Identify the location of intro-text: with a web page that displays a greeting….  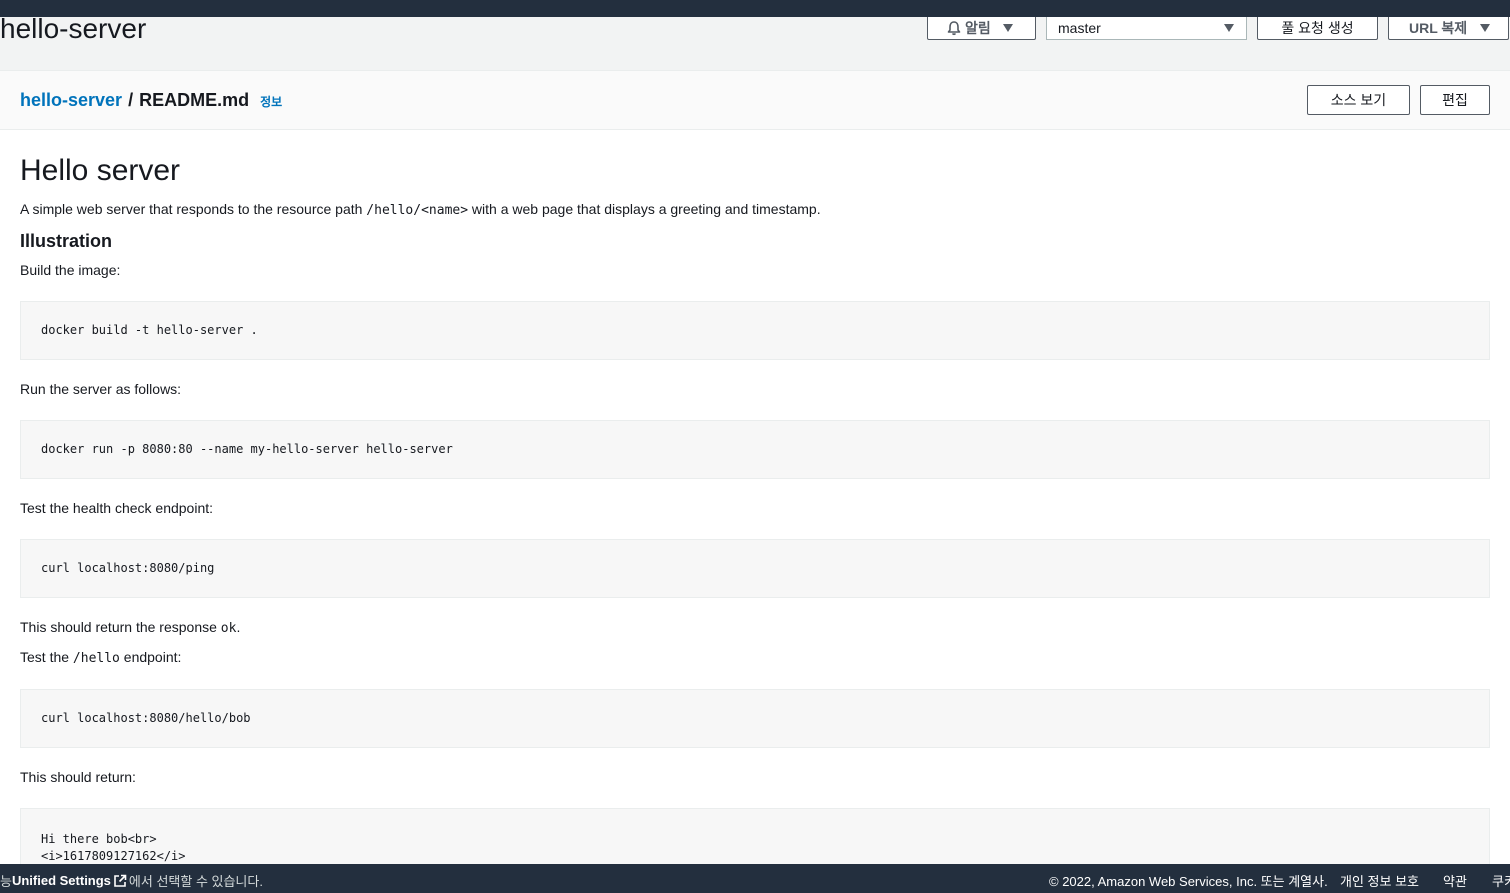
(644, 209).